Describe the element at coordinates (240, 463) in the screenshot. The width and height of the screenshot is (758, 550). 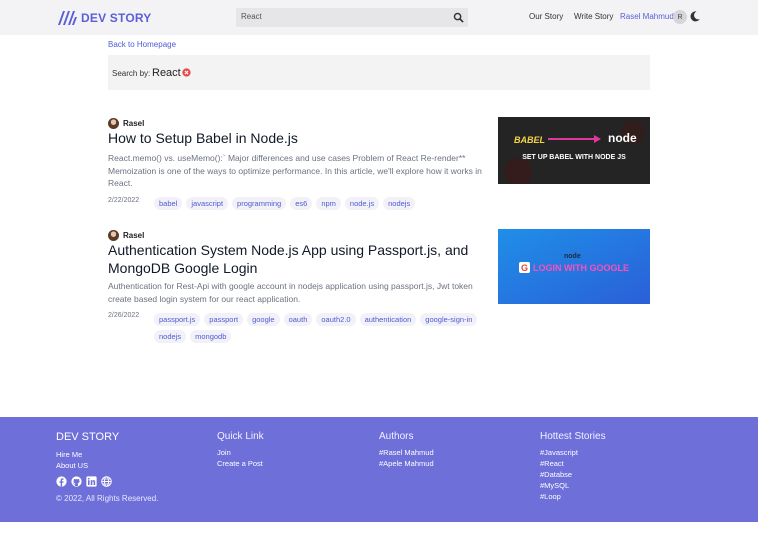
I see `footer-create-post-link: Create a Post` at that location.